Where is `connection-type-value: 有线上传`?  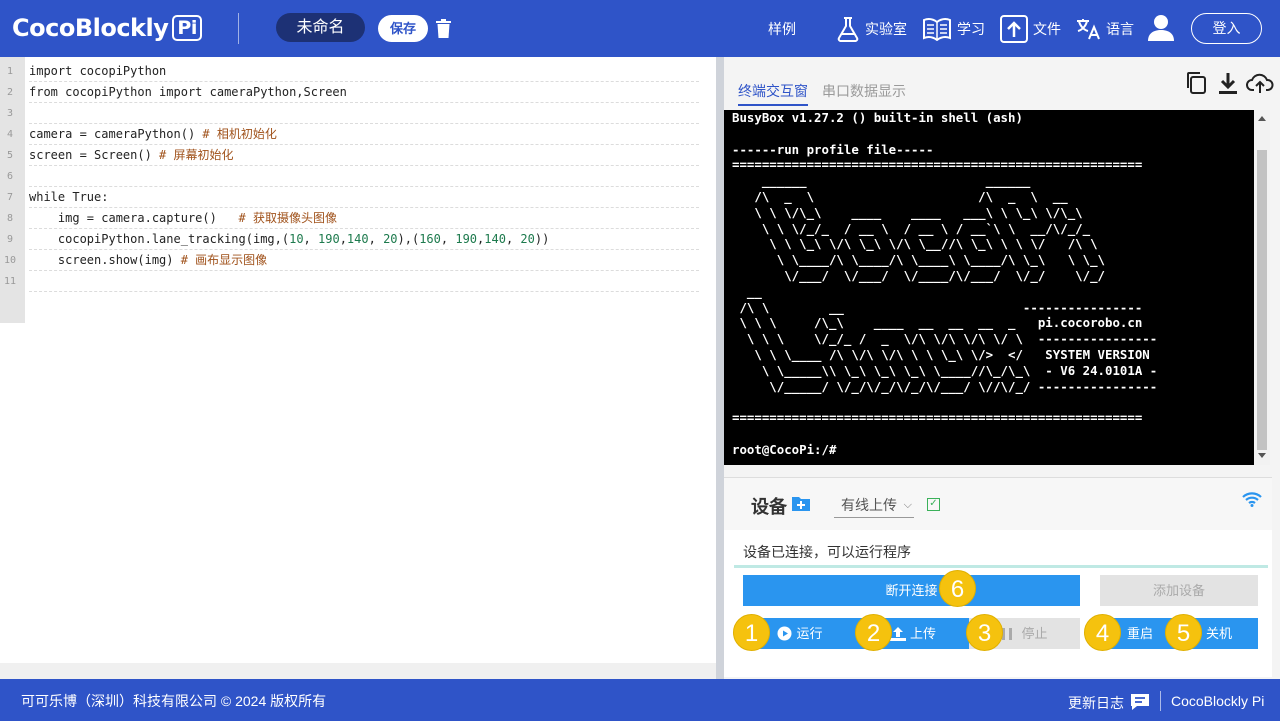 connection-type-value: 有线上传 is located at coordinates (869, 505).